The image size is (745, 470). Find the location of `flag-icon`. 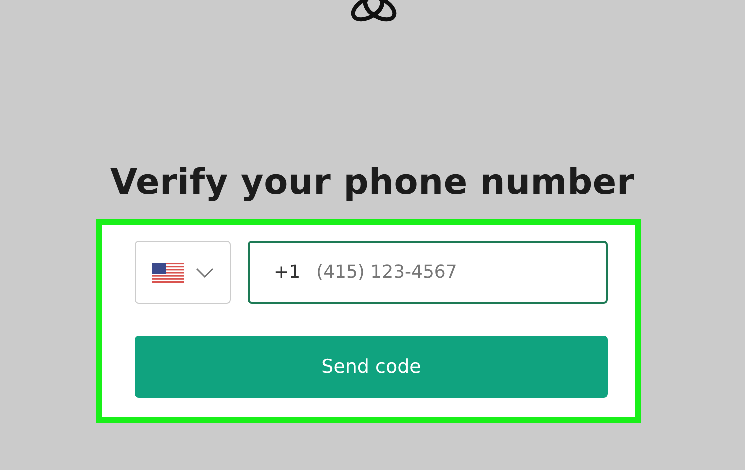

flag-icon is located at coordinates (168, 272).